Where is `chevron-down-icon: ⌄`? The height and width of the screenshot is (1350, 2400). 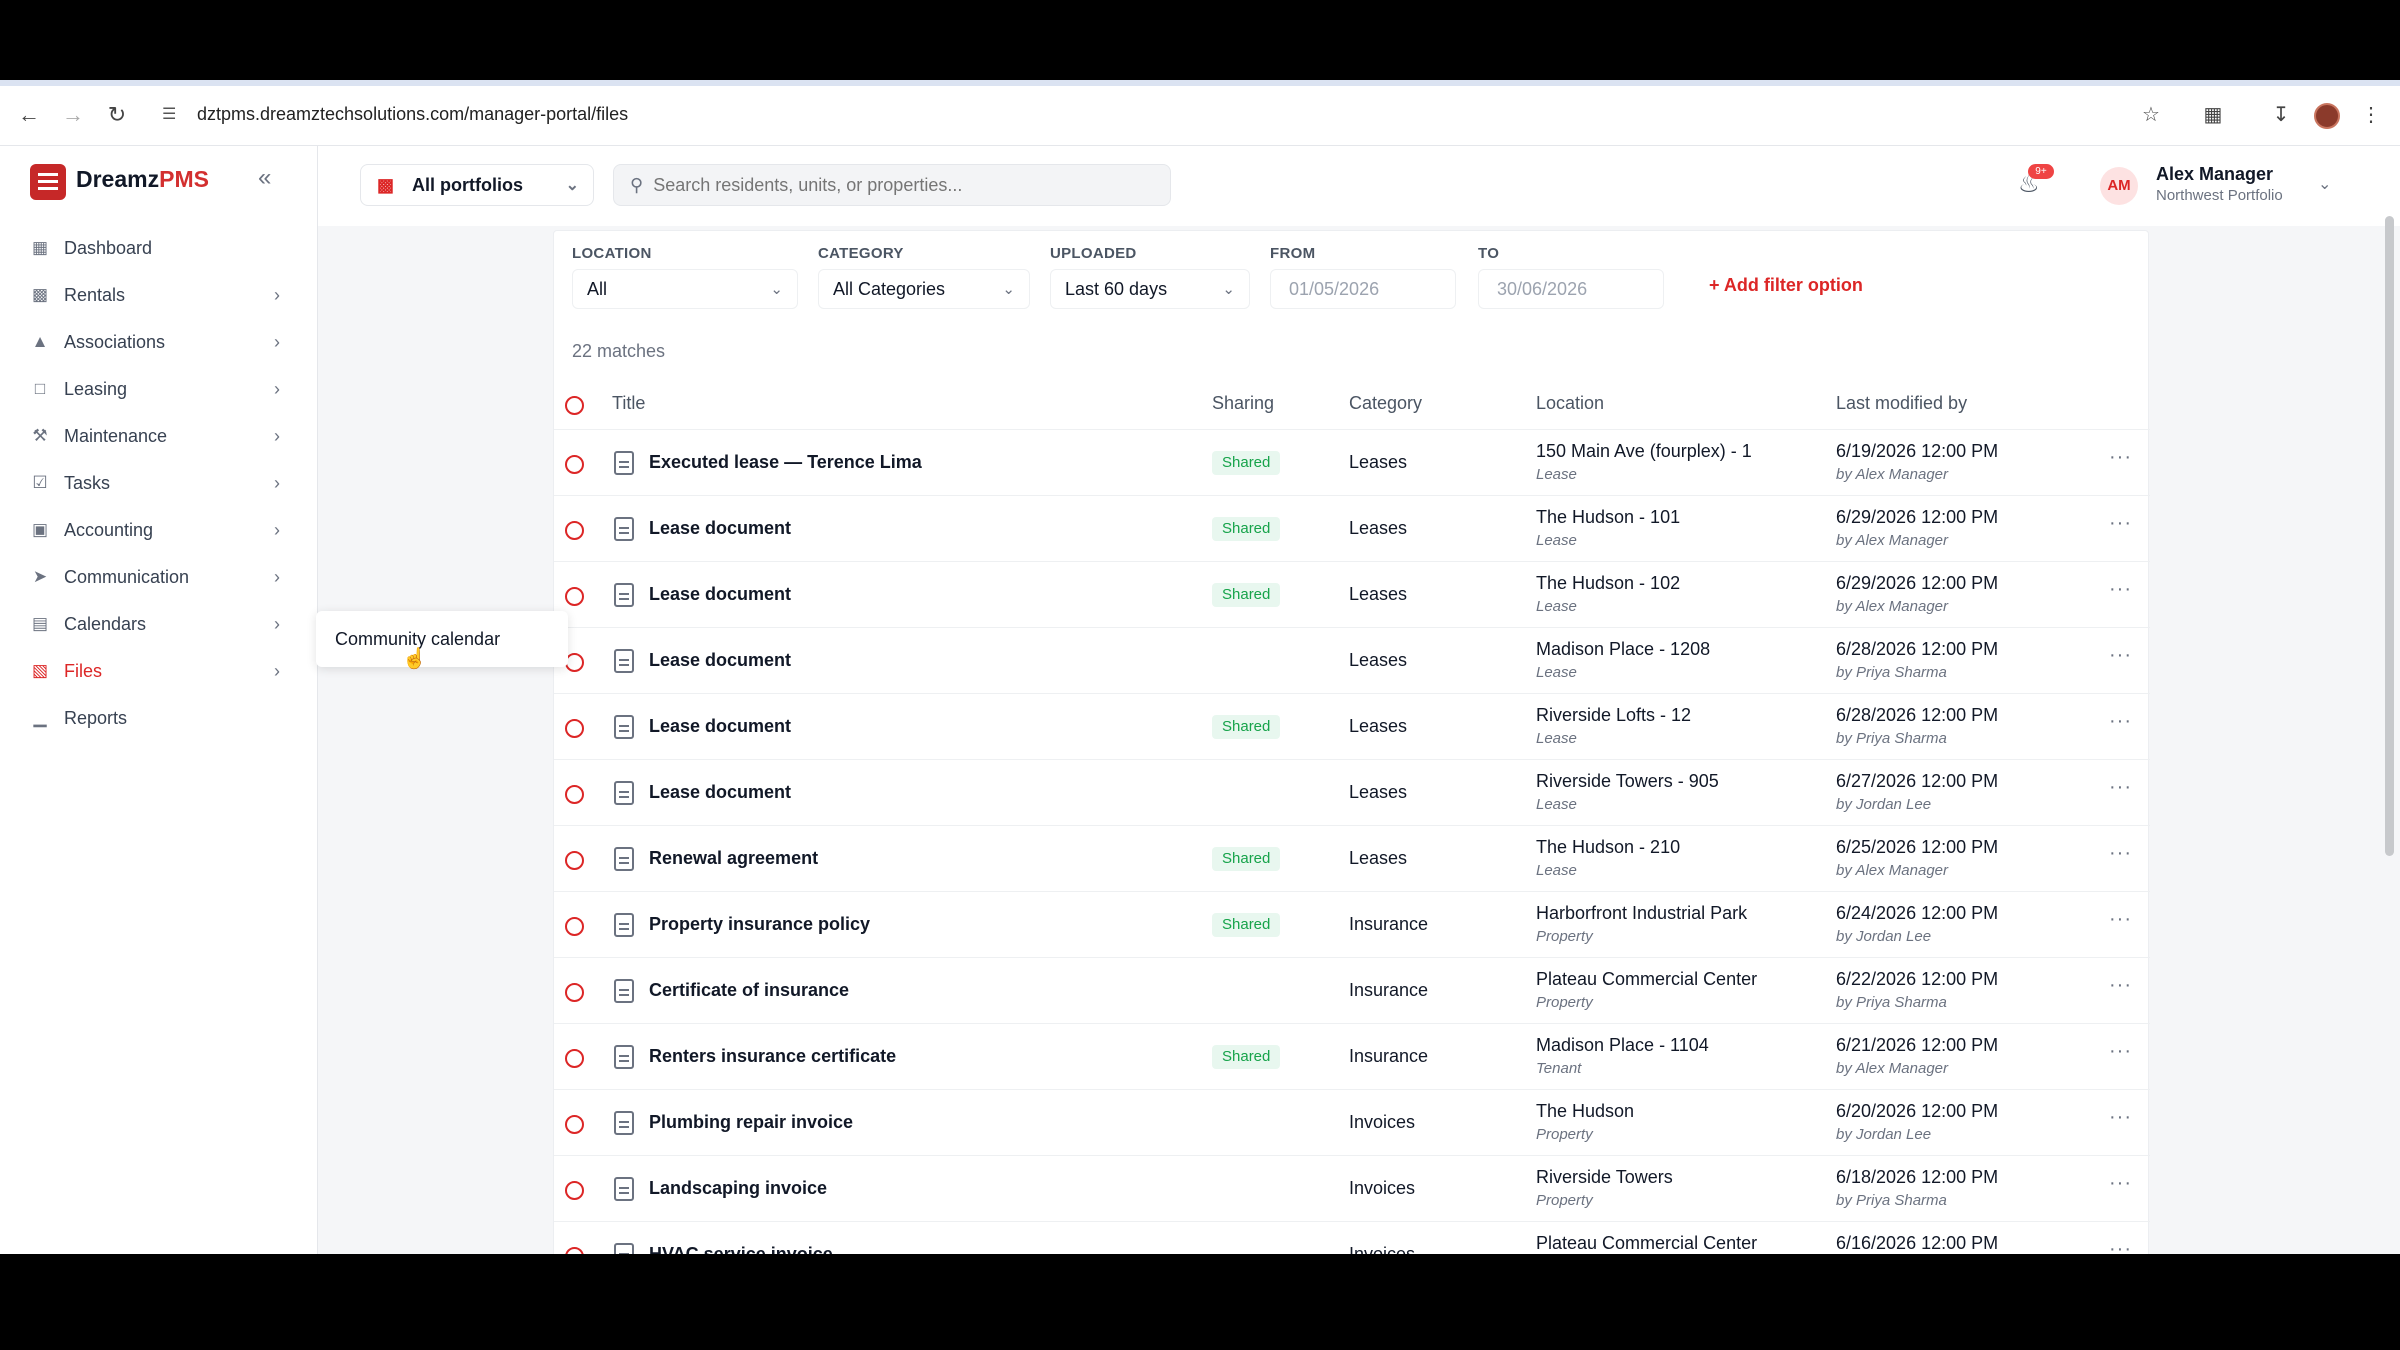 chevron-down-icon: ⌄ is located at coordinates (2324, 184).